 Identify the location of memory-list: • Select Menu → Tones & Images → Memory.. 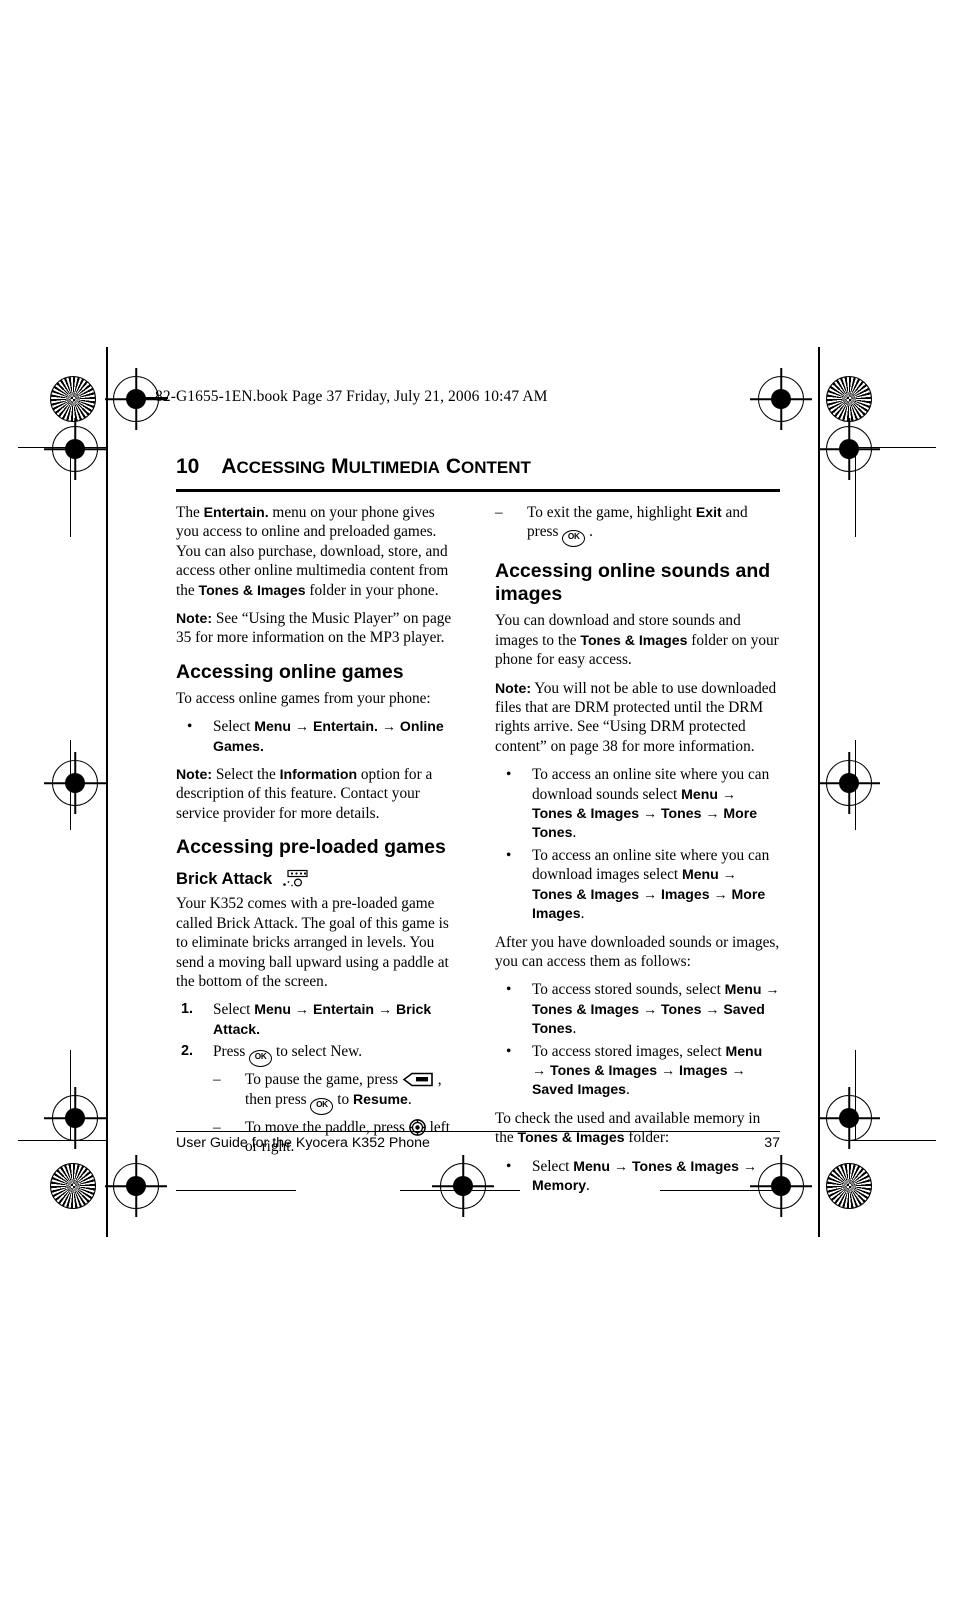
(637, 1176).